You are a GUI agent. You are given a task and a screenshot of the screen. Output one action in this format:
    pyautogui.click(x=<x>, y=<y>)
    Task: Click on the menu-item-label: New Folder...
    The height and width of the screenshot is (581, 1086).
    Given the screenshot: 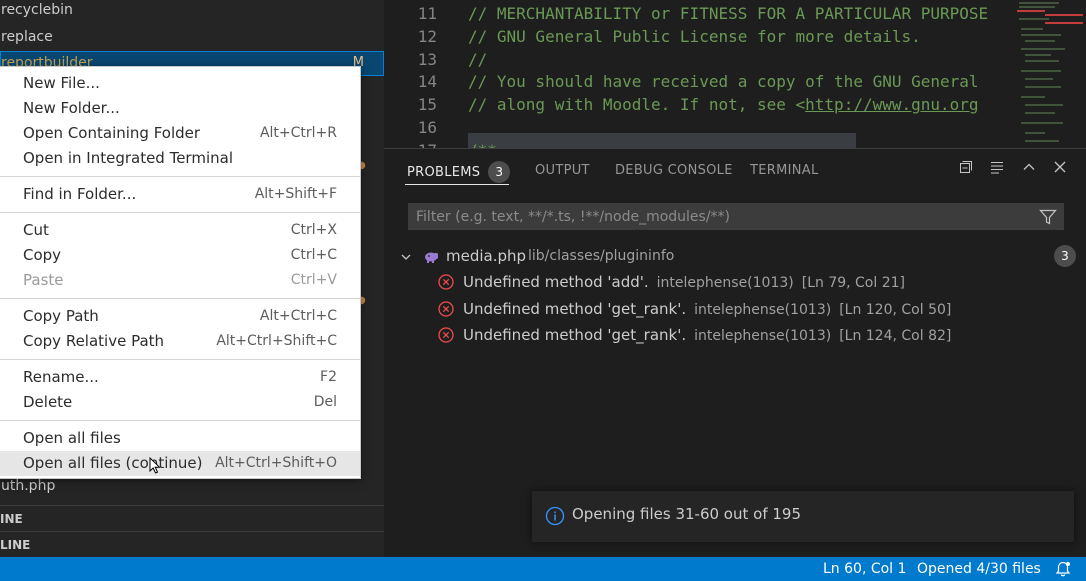 What is the action you would take?
    pyautogui.click(x=71, y=108)
    